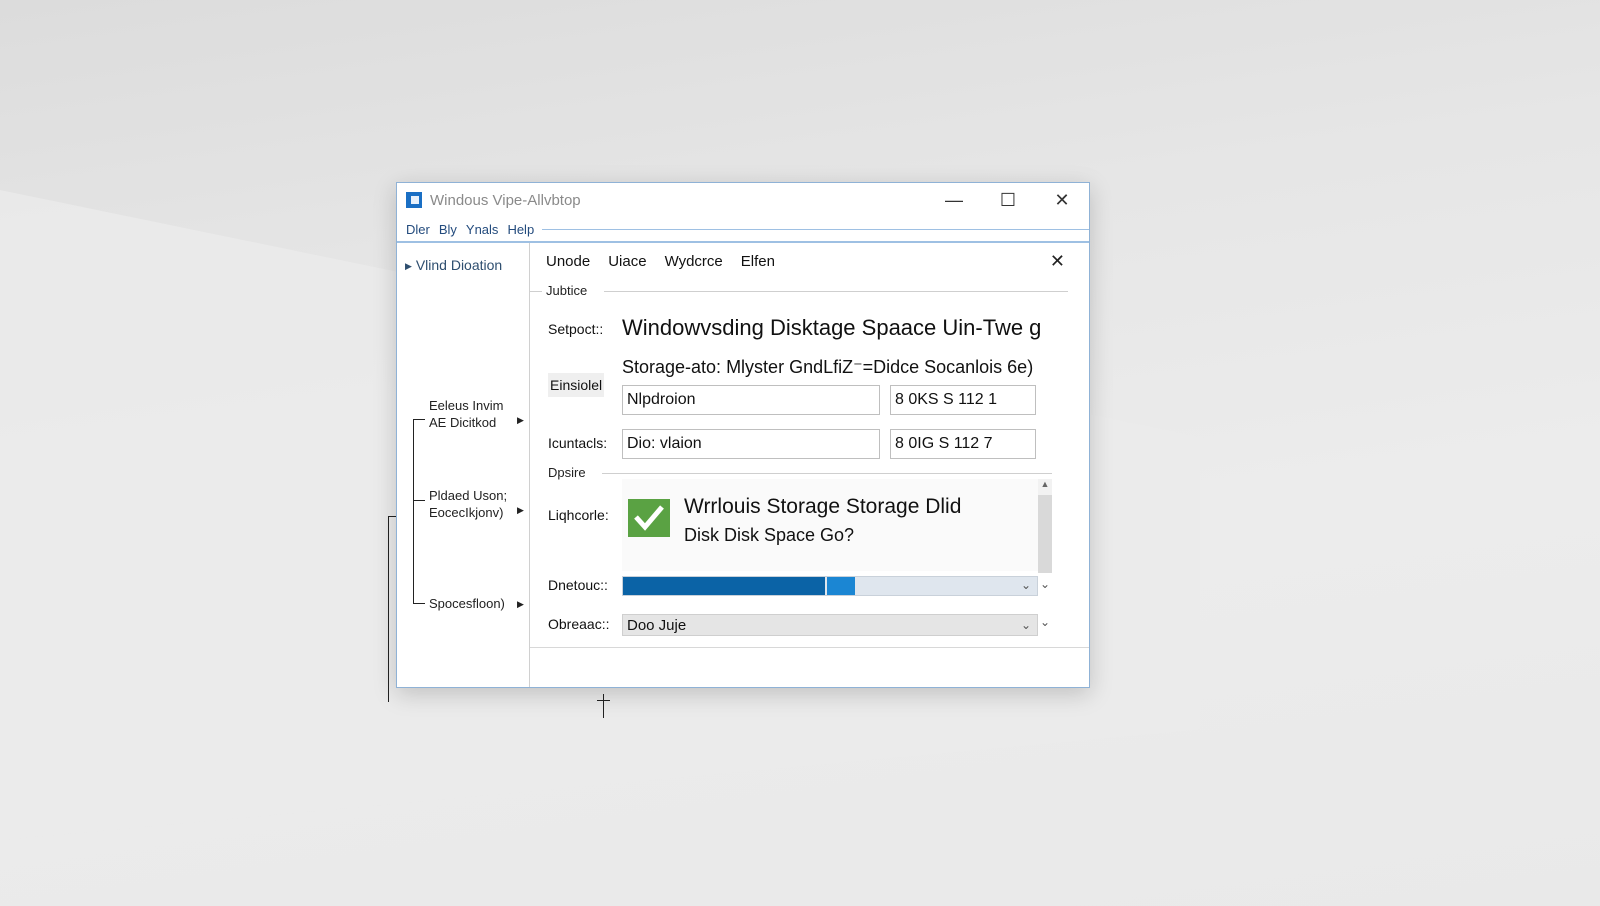 Image resolution: width=1600 pixels, height=906 pixels. I want to click on combo-label: Obreaac::, so click(579, 624).